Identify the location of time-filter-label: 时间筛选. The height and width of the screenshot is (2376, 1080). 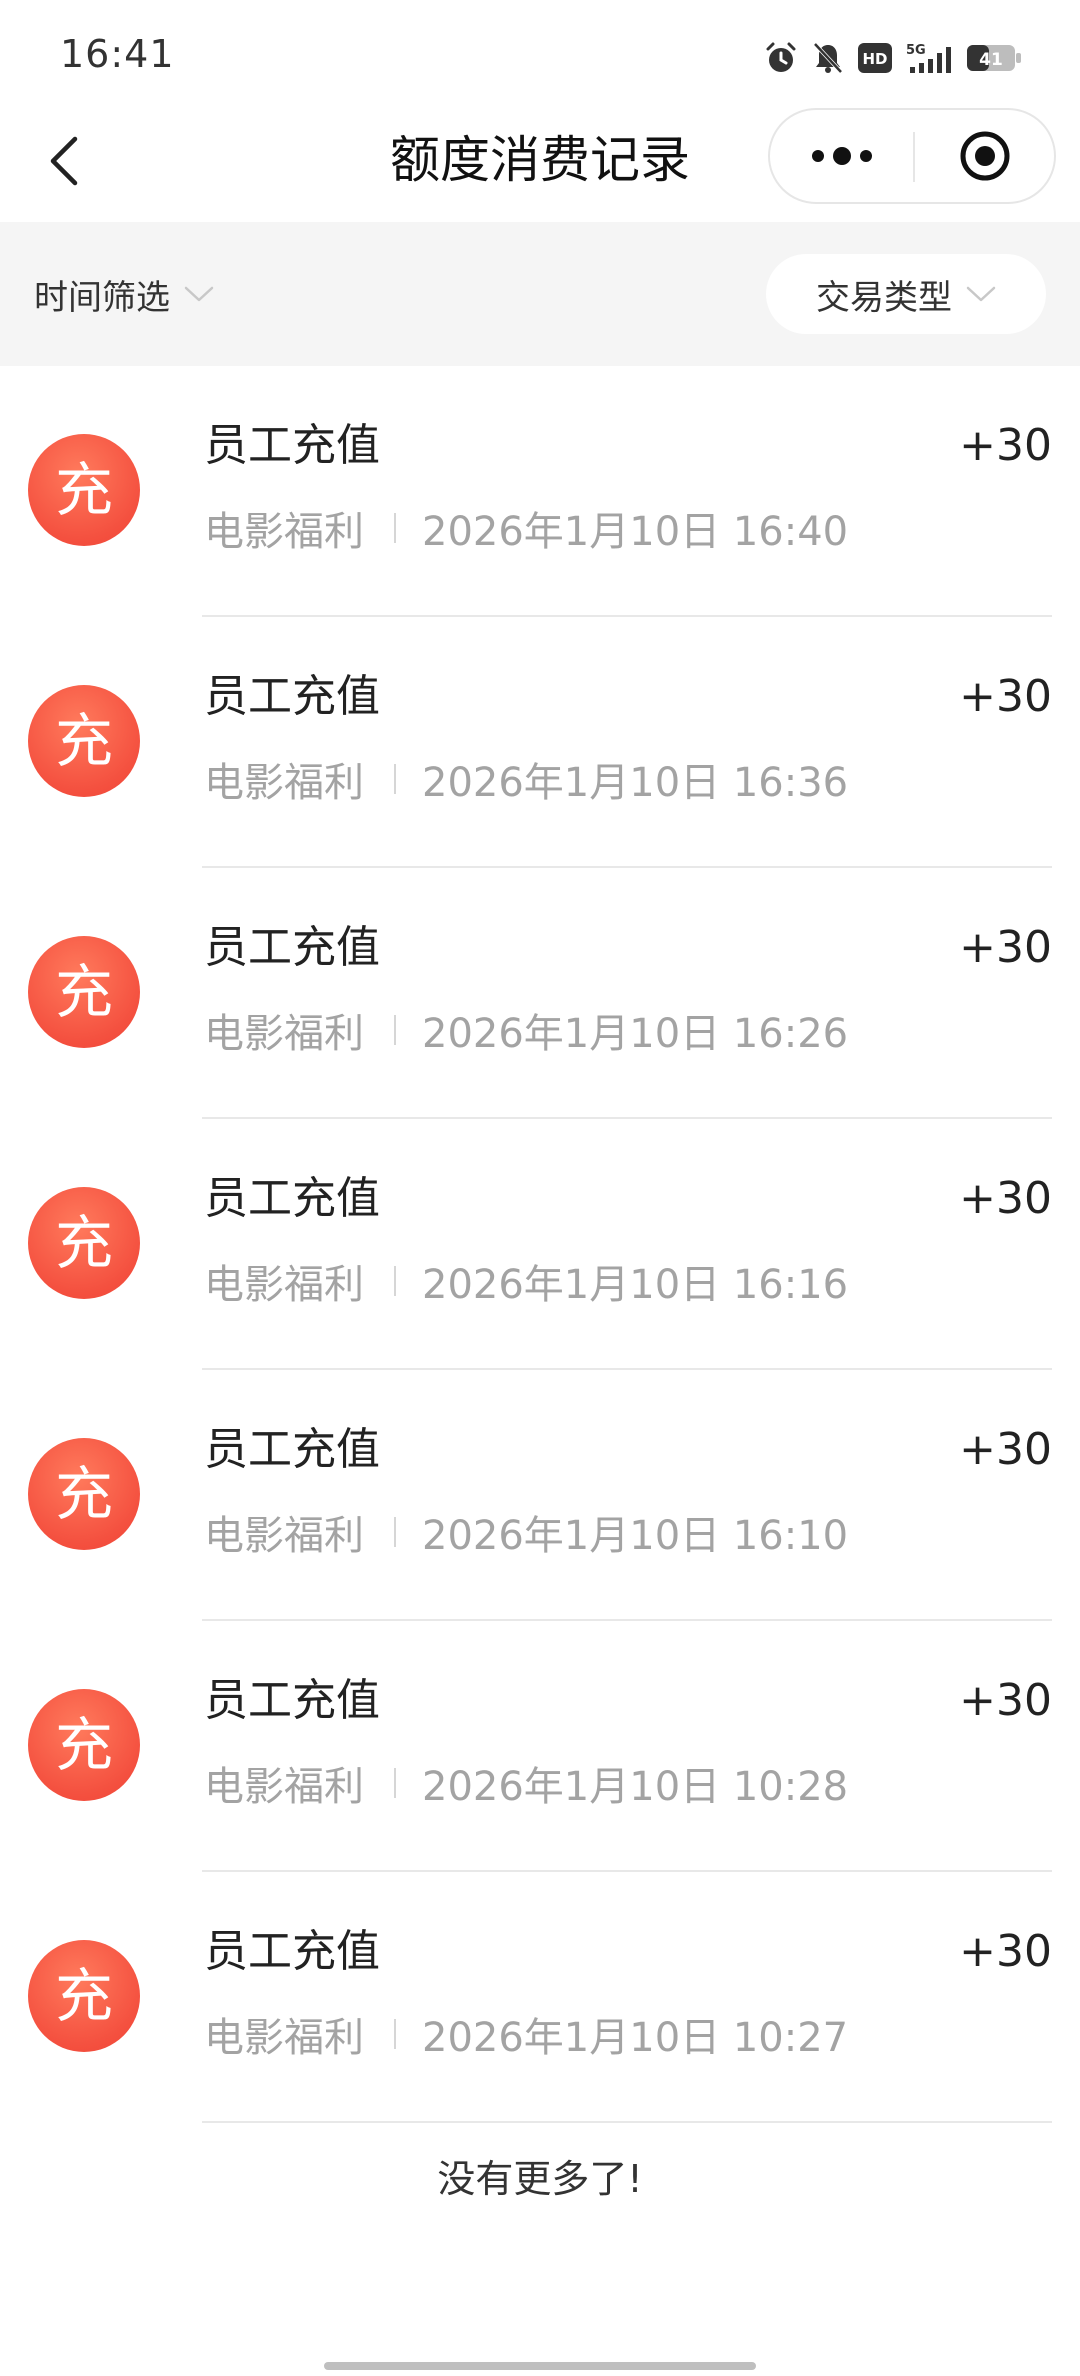
(102, 297).